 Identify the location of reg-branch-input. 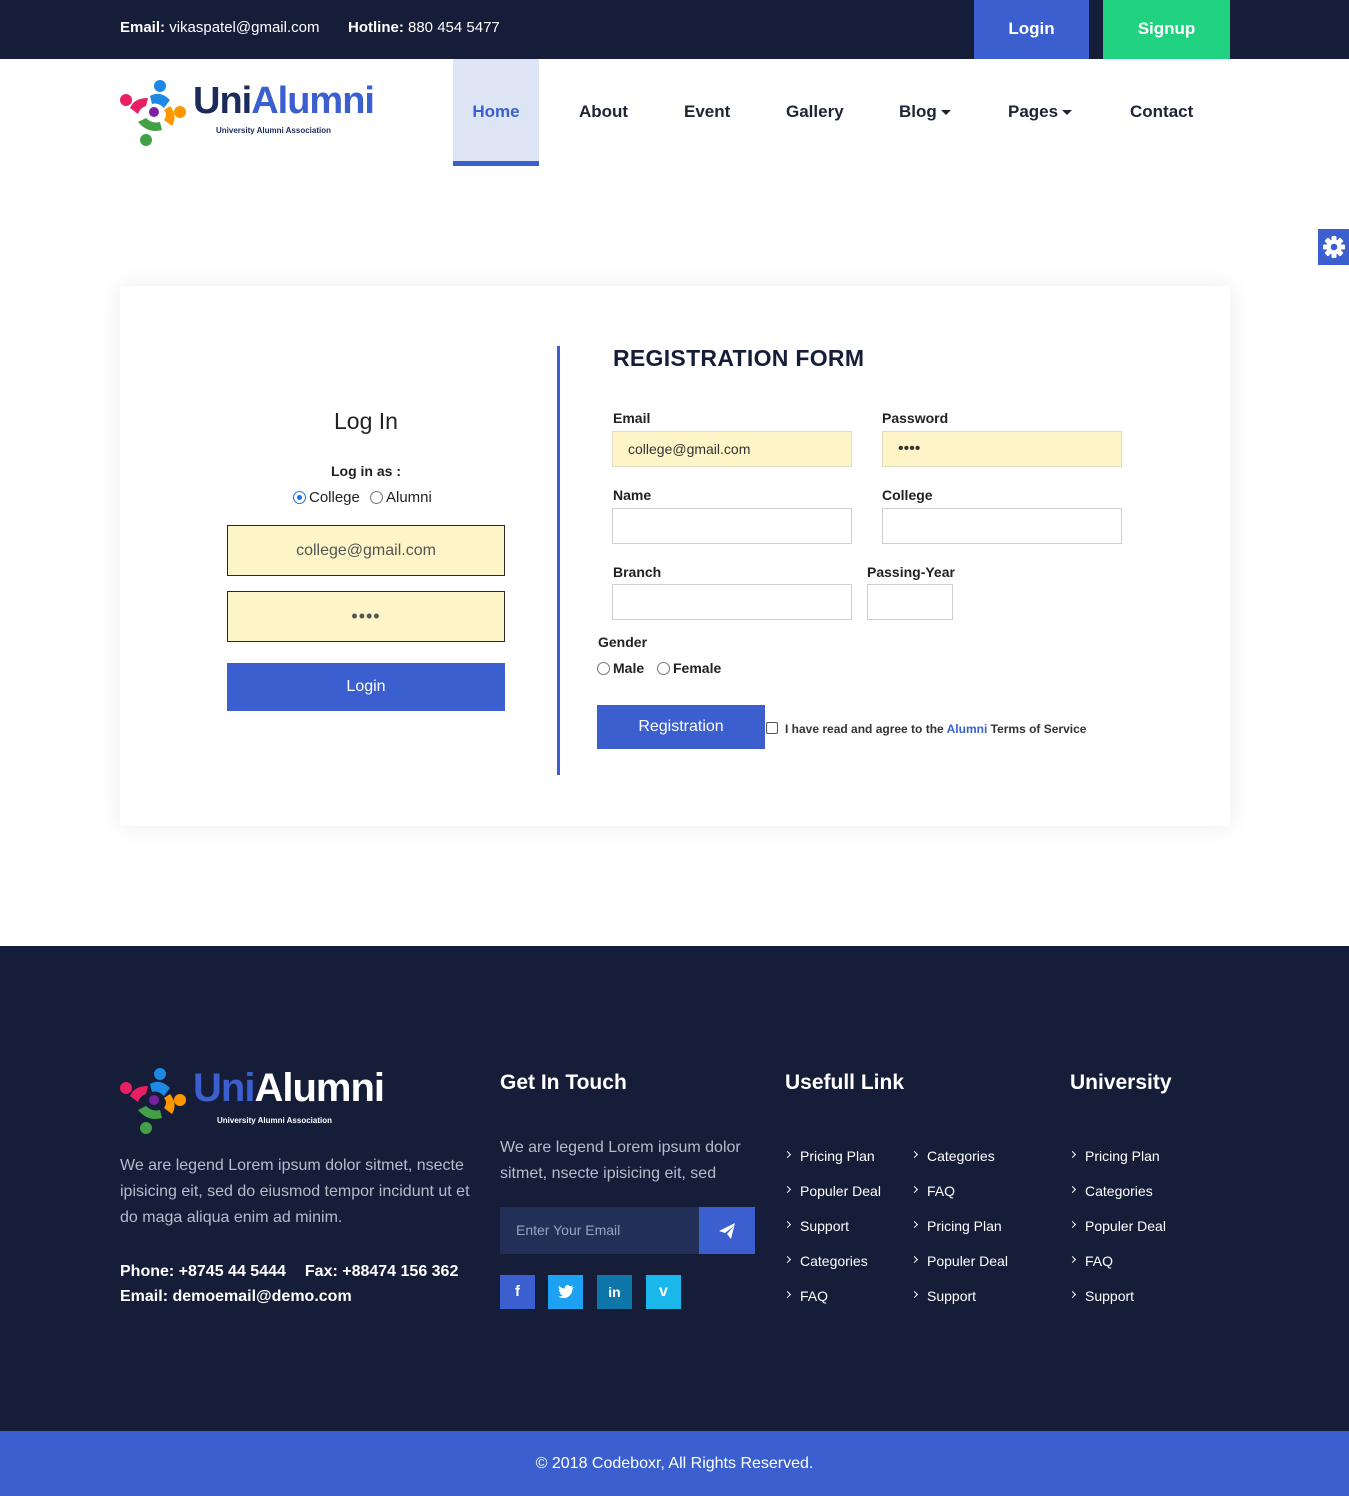
(732, 602).